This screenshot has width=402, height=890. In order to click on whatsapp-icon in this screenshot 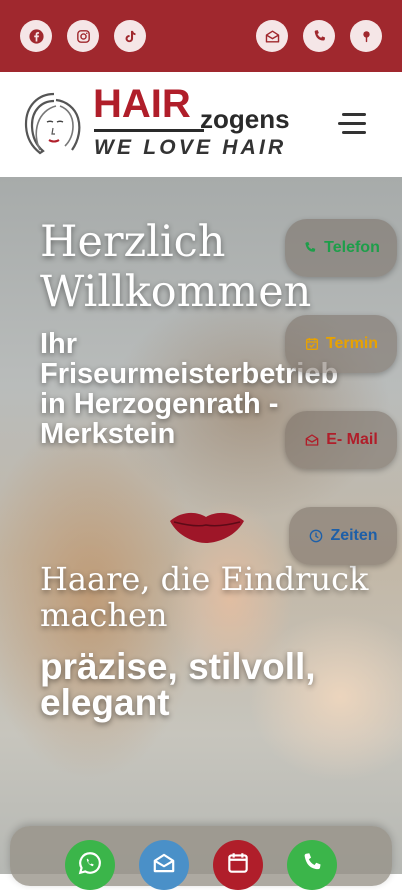, I will do `click(89, 863)`.